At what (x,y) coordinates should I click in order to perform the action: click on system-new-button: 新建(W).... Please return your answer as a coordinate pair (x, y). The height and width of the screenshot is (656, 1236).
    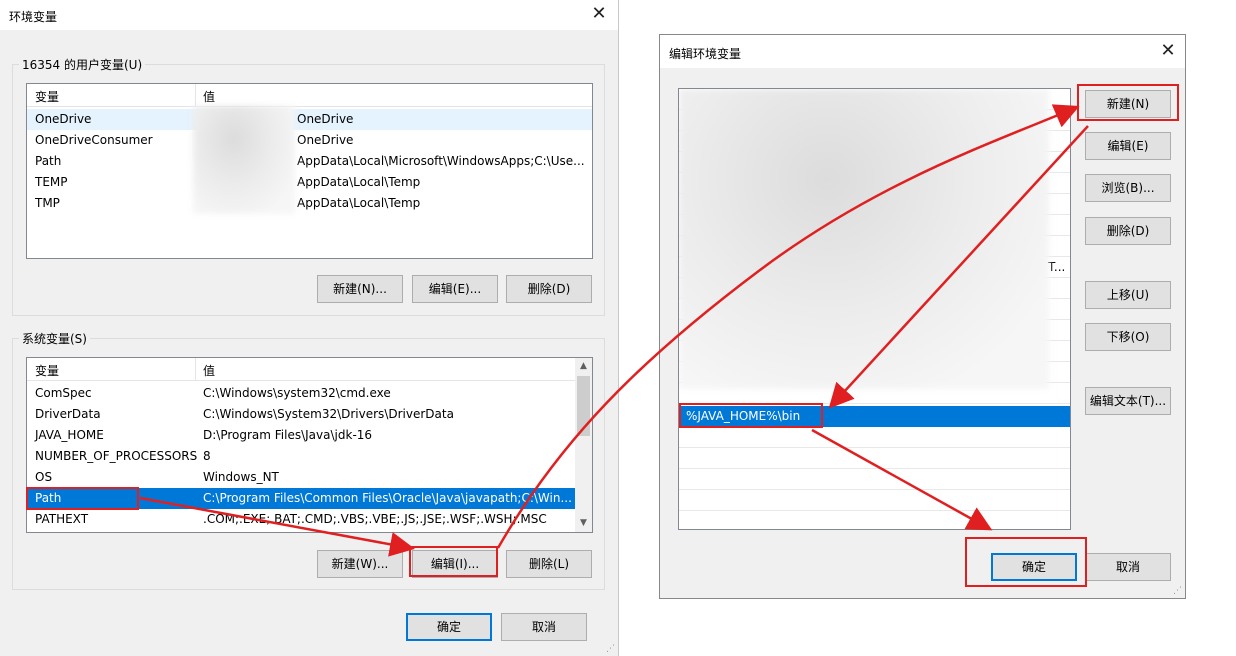
    Looking at the image, I should click on (360, 564).